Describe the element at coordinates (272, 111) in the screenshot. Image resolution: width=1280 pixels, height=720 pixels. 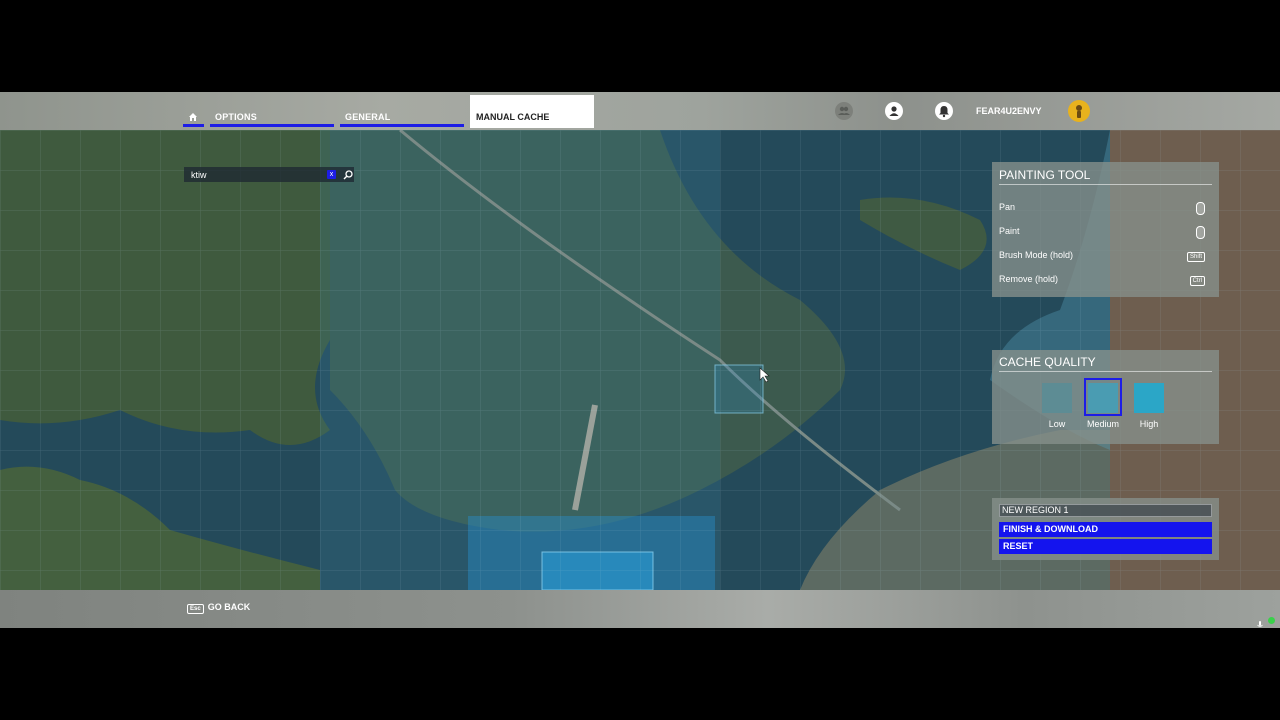
I see `nav-options: OPTIONS` at that location.